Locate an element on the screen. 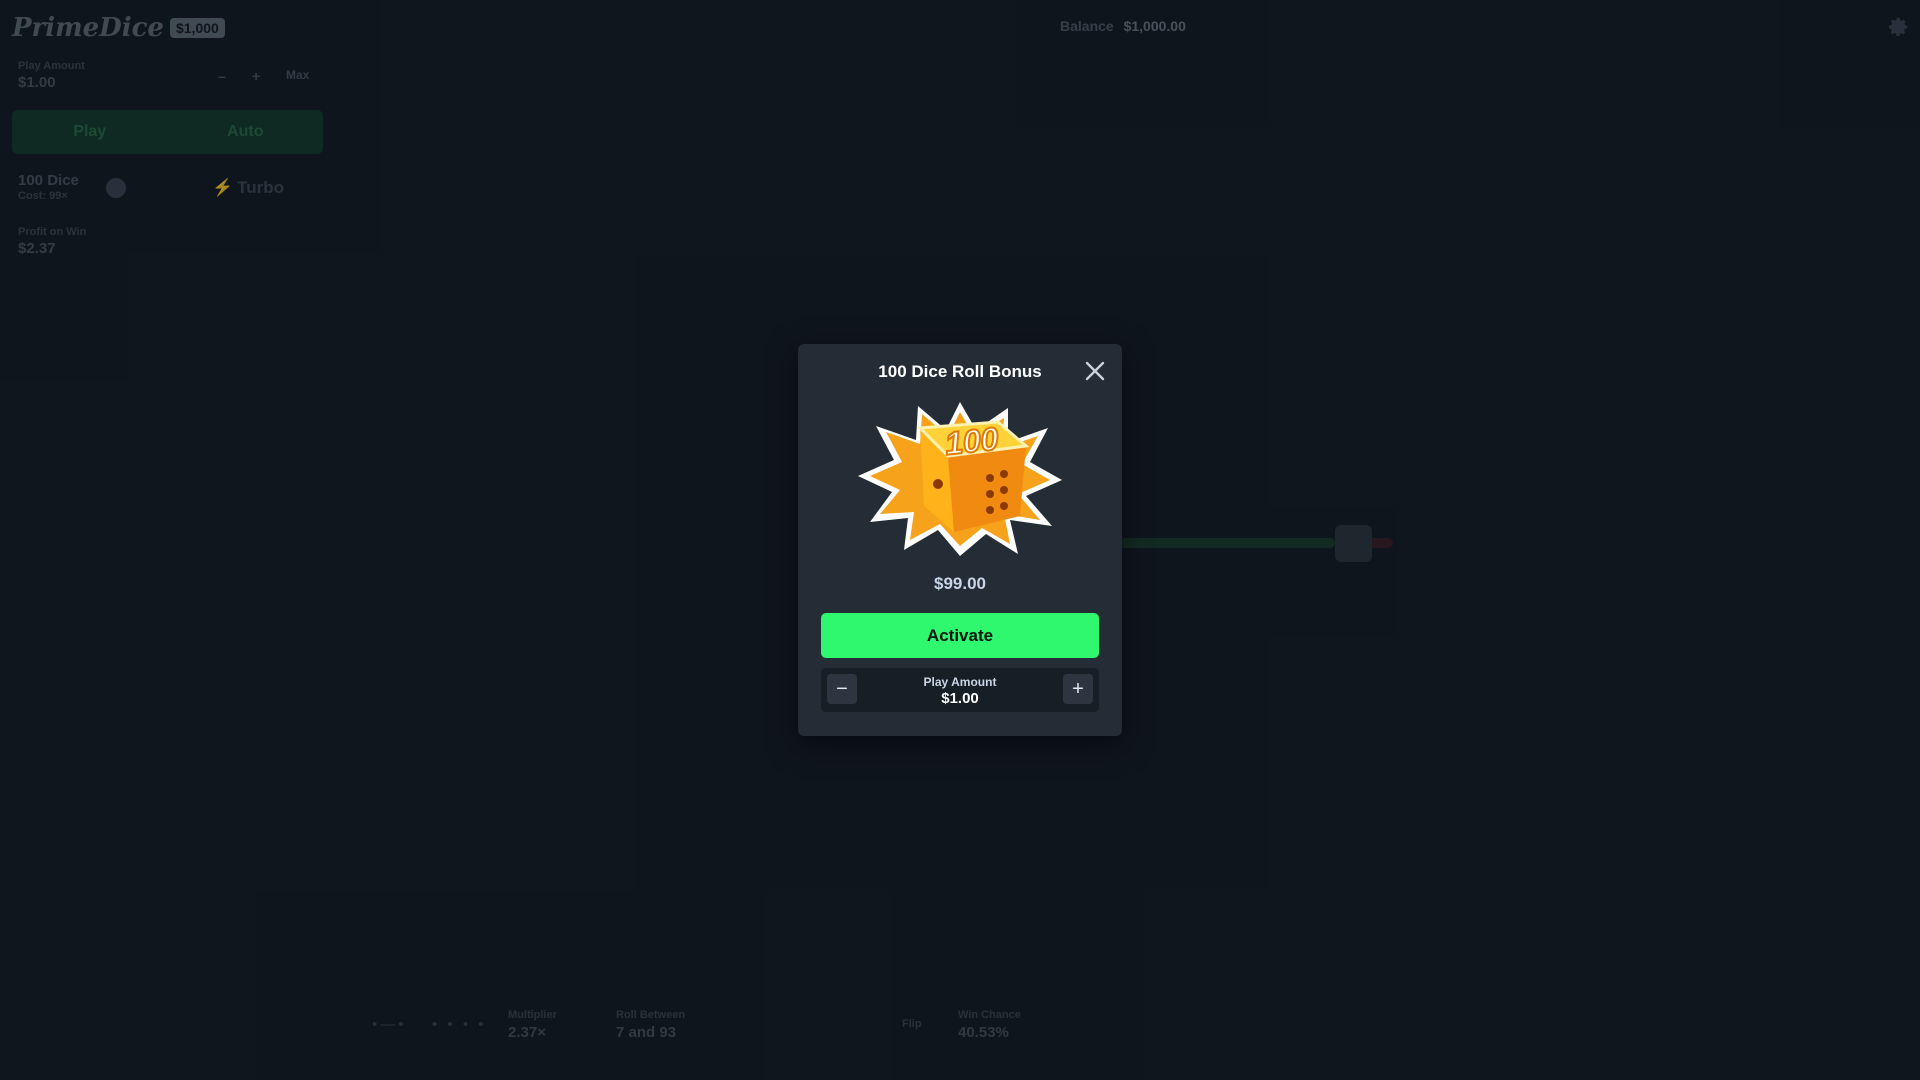  modal-title: 100 Dice Roll Bonus is located at coordinates (960, 371).